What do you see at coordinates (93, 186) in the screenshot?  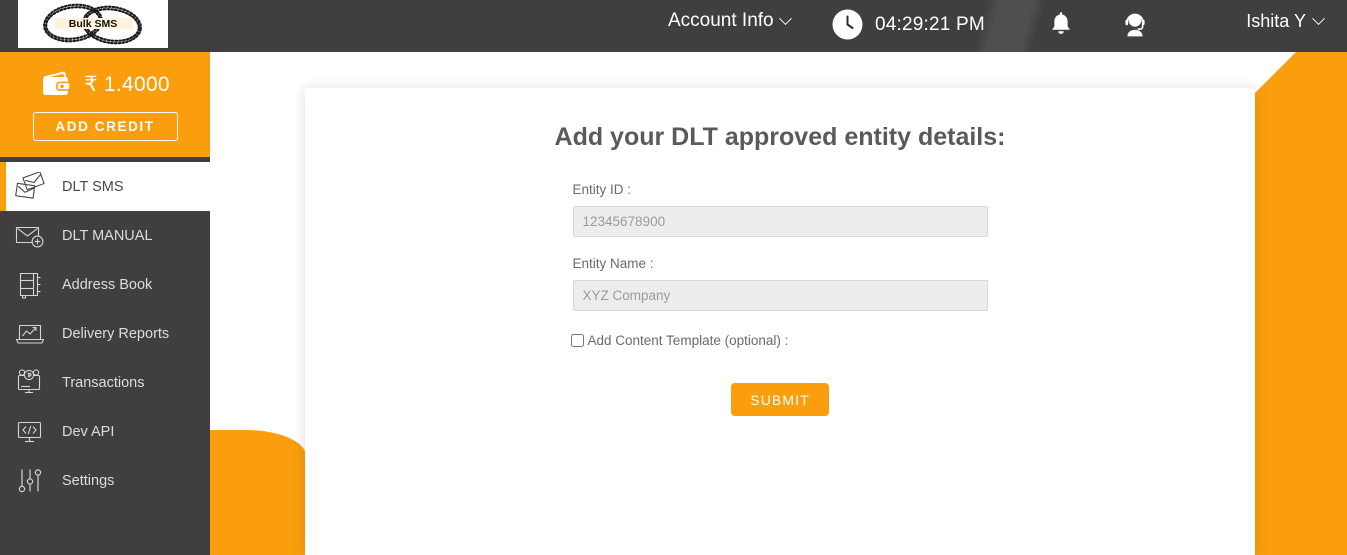 I see `sidebar-item-label: DLT SMS` at bounding box center [93, 186].